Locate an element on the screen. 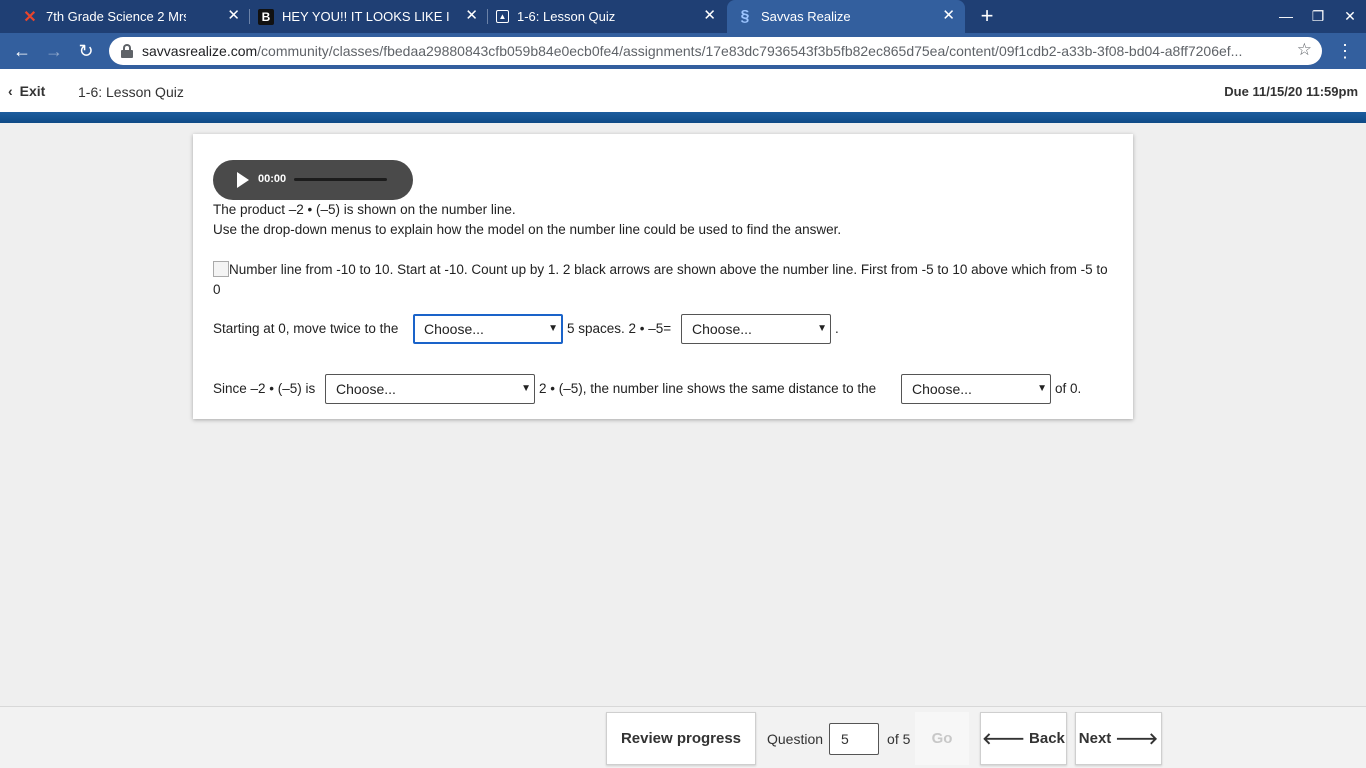 This screenshot has height=768, width=1366. arrow-left-icon: 🡐 is located at coordinates (1004, 739).